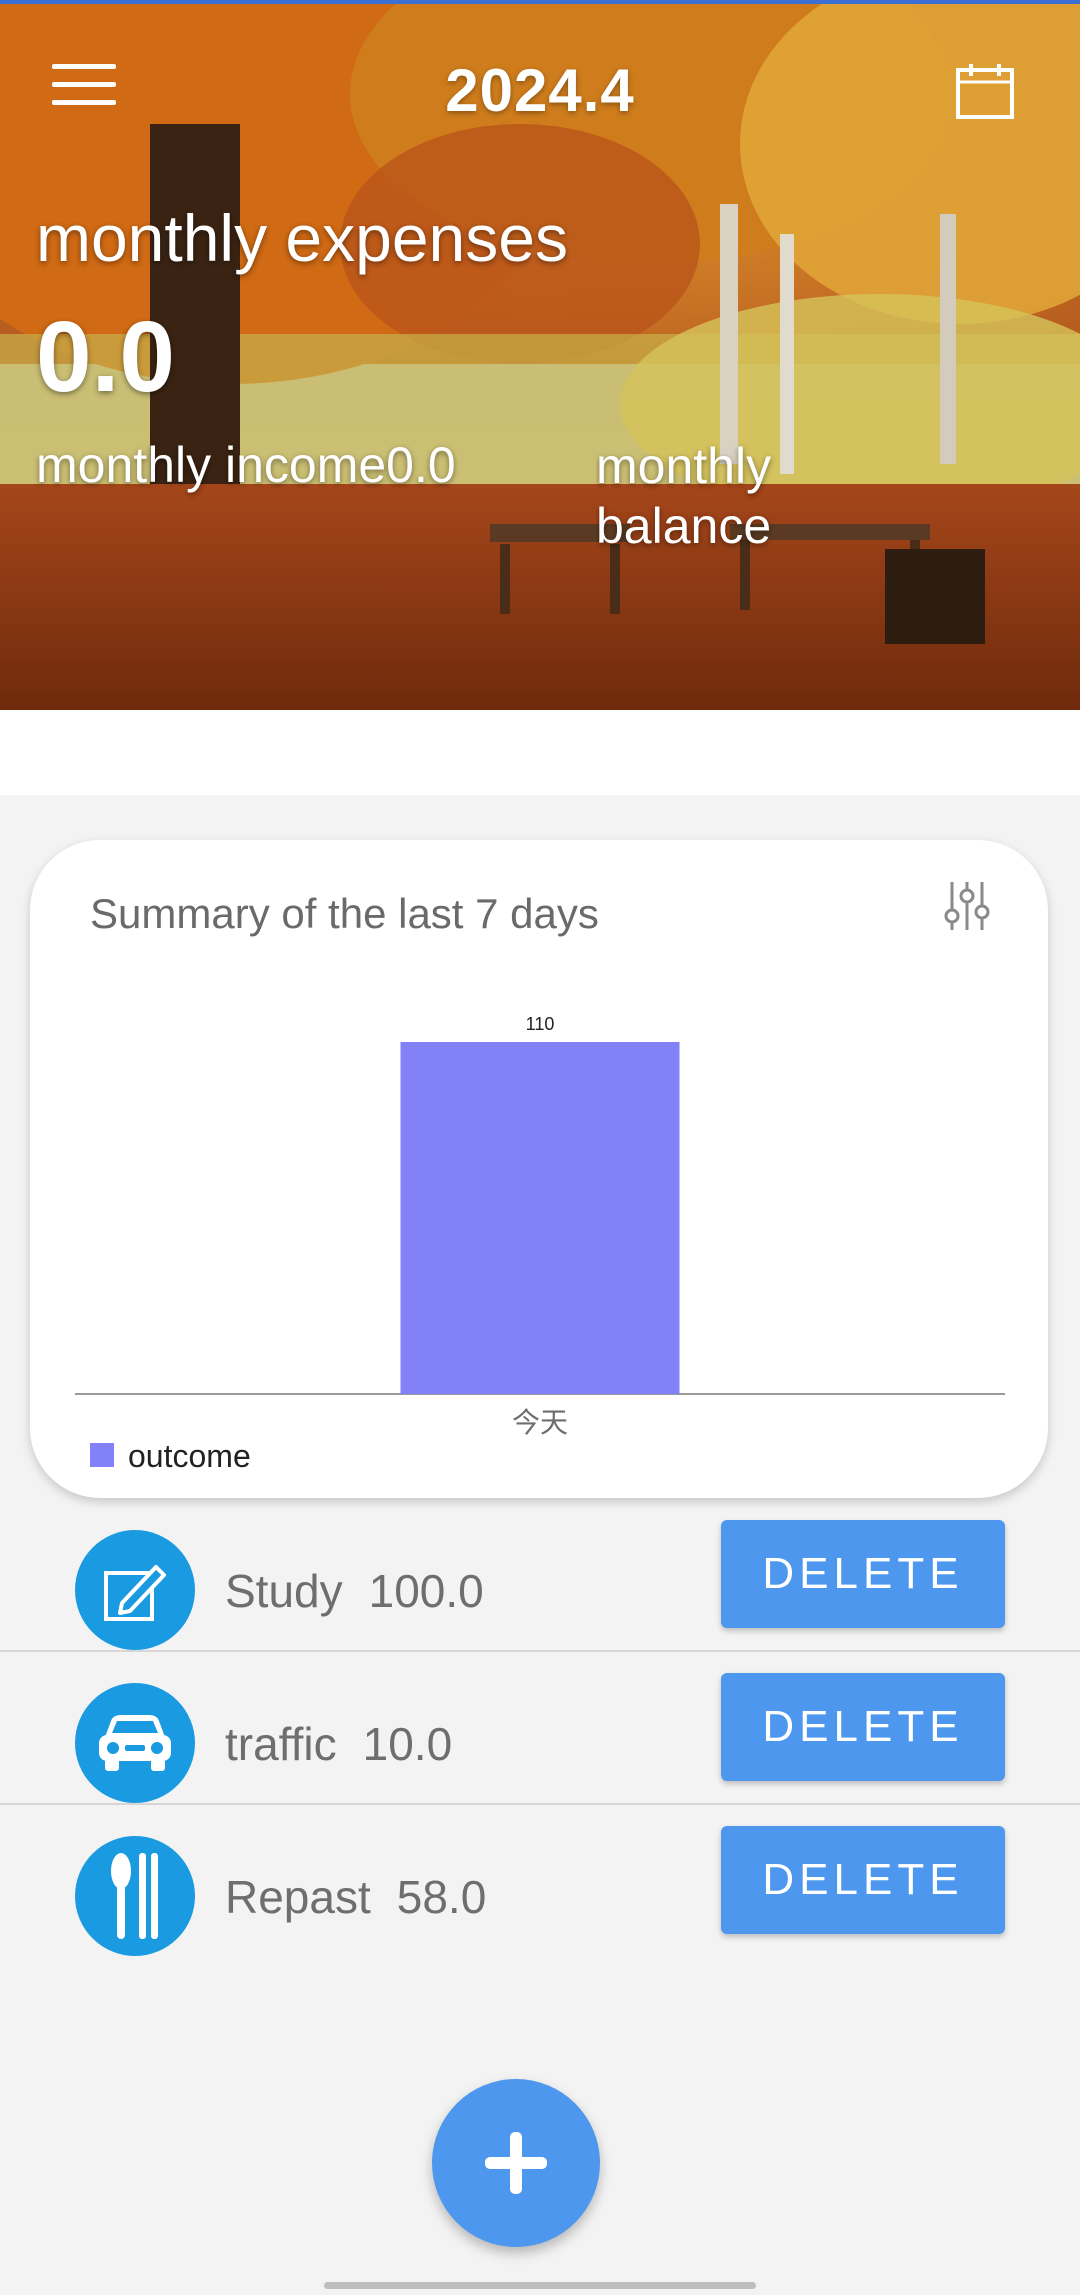  I want to click on record-category: traffic, so click(281, 1744).